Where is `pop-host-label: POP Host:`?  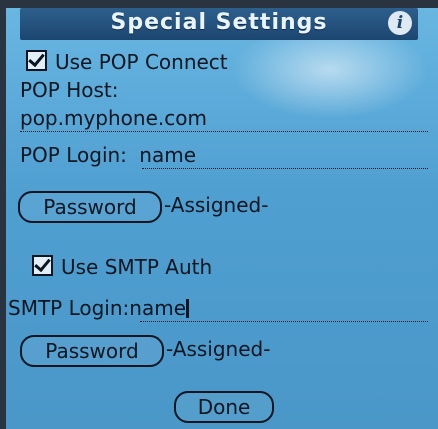
pop-host-label: POP Host: is located at coordinates (69, 90).